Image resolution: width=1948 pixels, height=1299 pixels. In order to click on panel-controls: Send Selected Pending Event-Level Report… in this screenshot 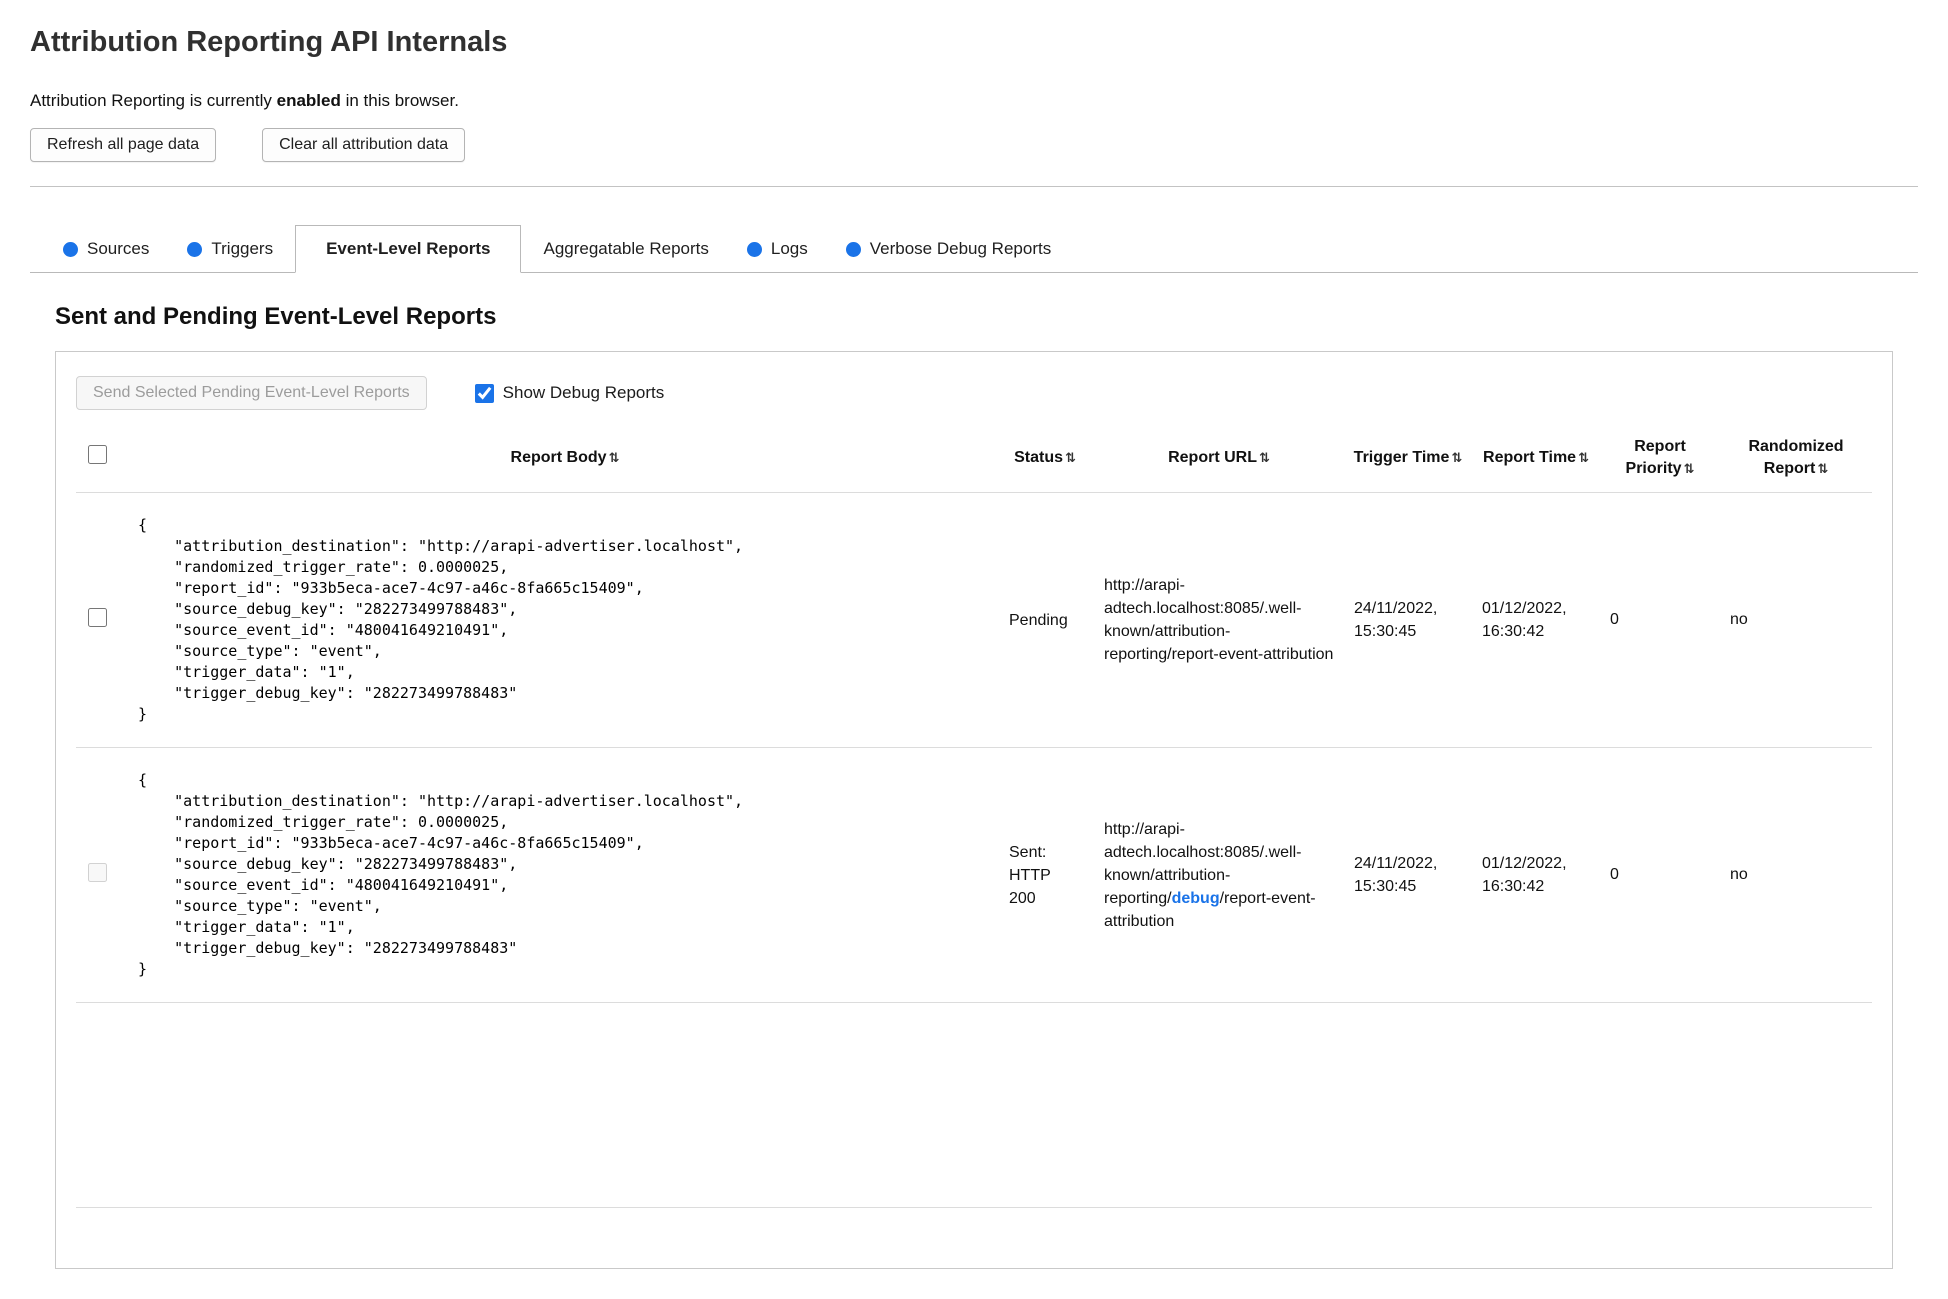, I will do `click(974, 393)`.